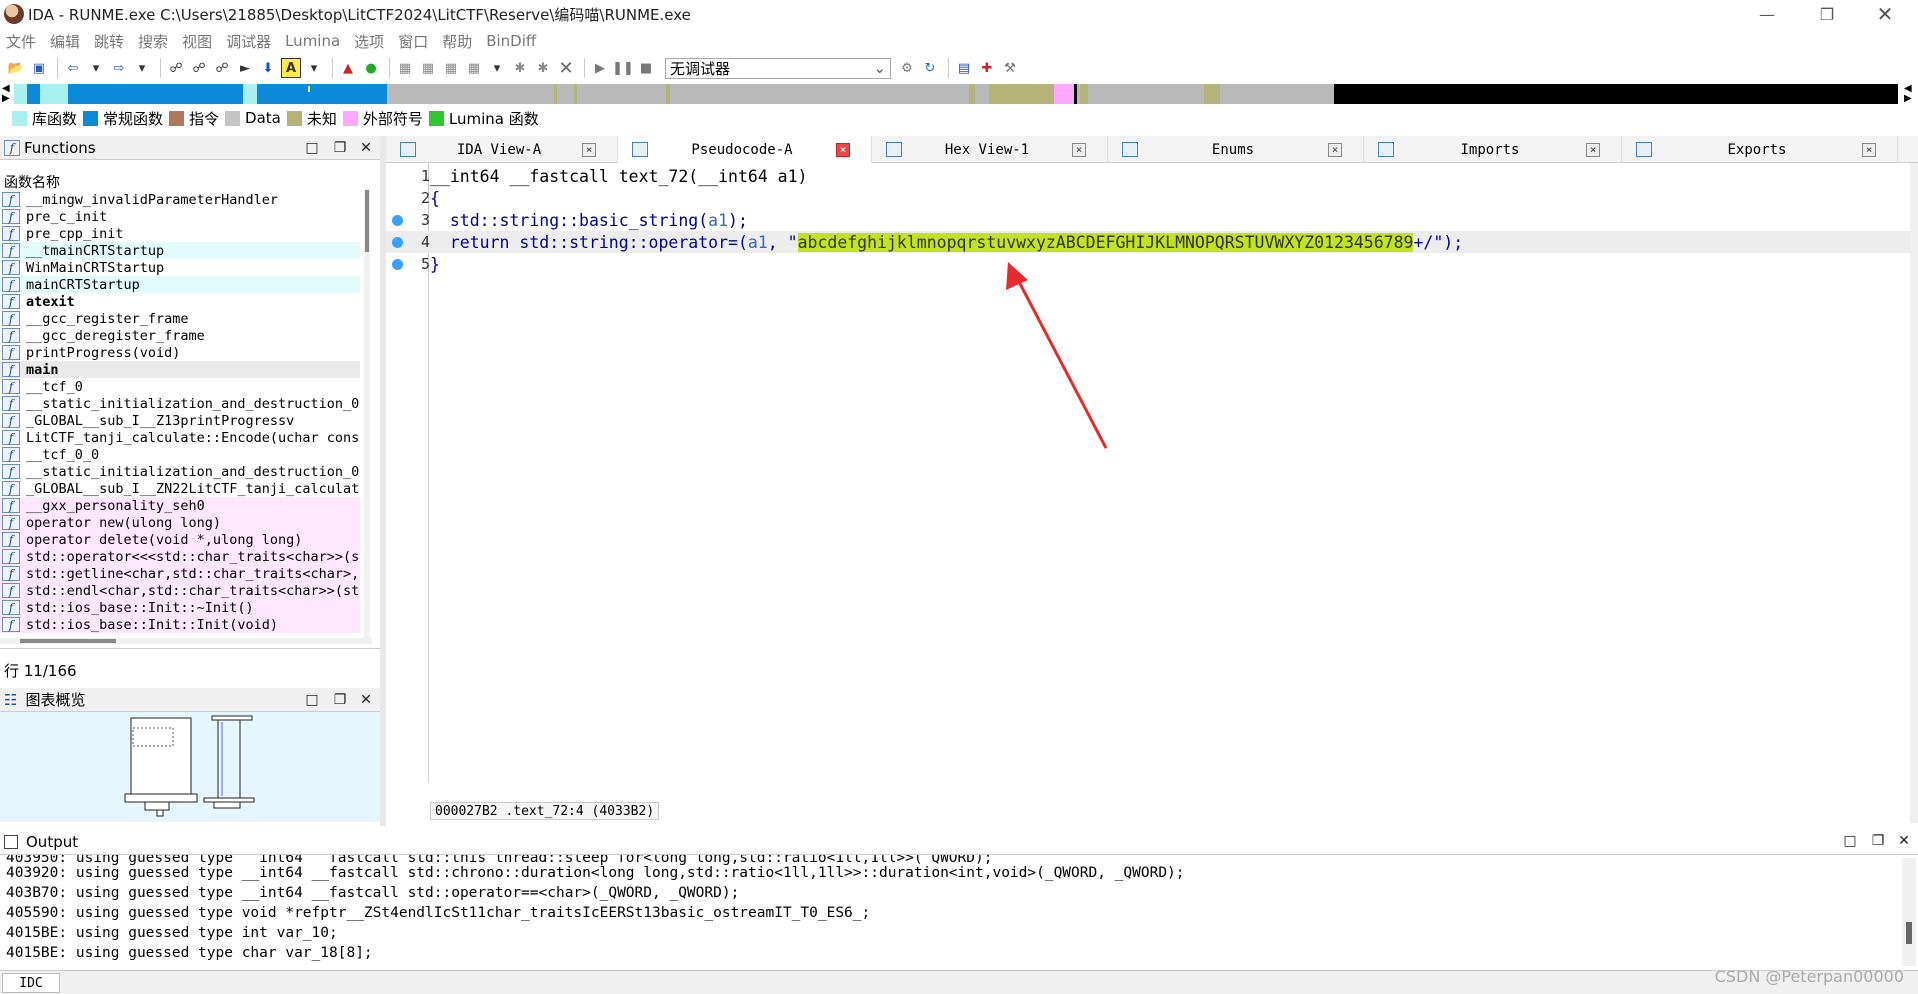 The width and height of the screenshot is (1918, 994). Describe the element at coordinates (180, 607) in the screenshot. I see `function-row: f std::ios_base::Init::~Init()` at that location.